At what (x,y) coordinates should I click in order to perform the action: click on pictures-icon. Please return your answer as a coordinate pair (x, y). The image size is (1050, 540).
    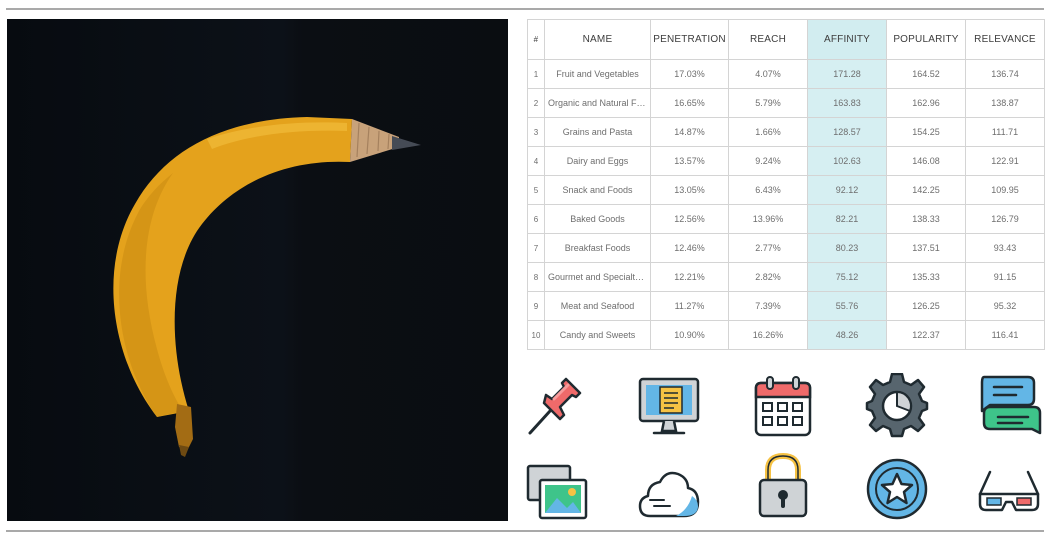
    Looking at the image, I should click on (557, 493).